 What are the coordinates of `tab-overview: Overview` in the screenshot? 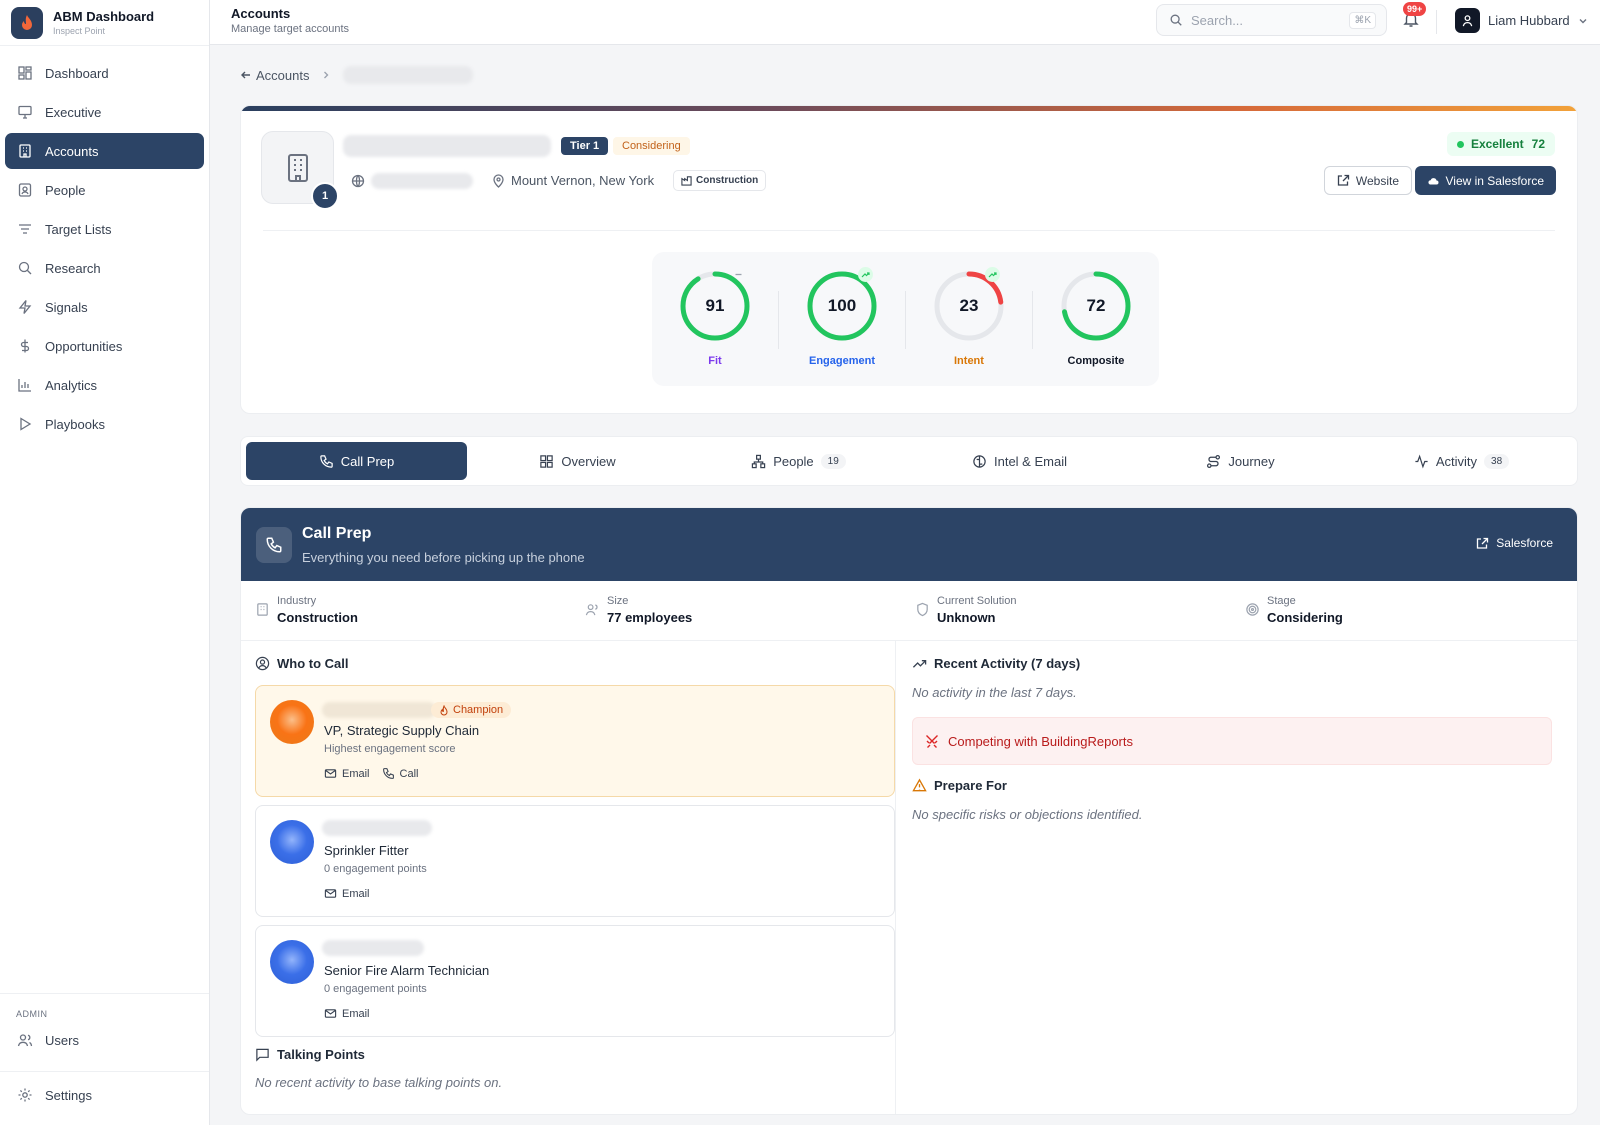 It's located at (577, 461).